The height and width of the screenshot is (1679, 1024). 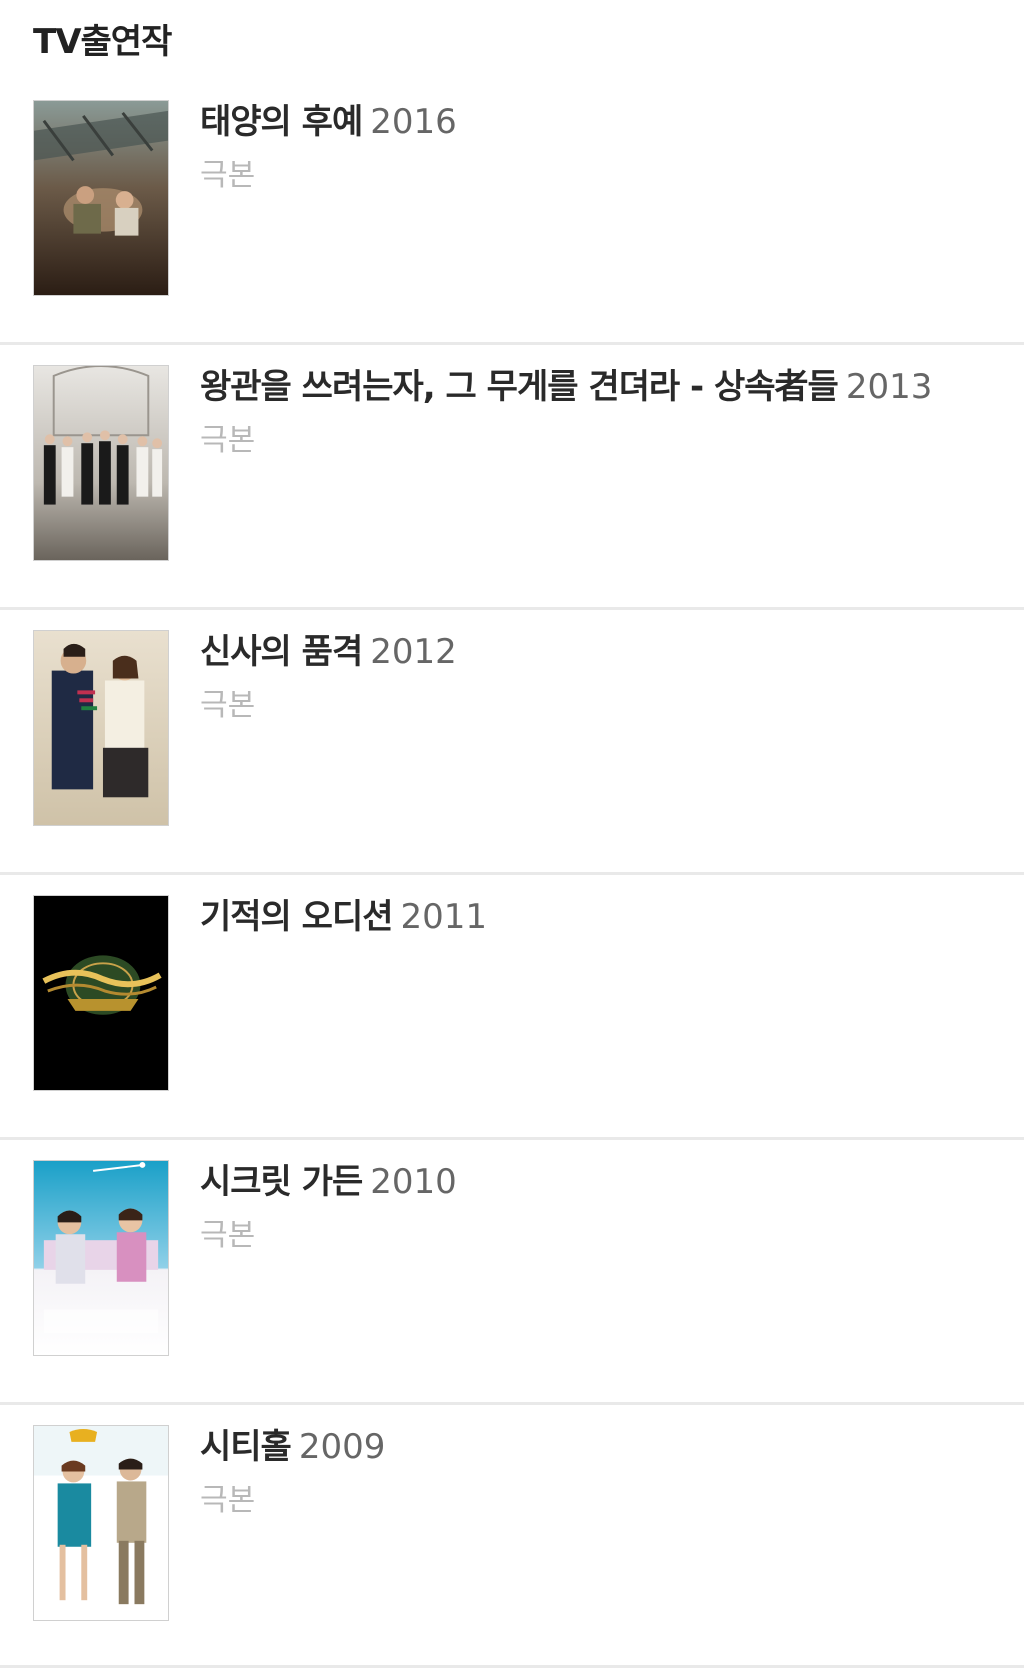 I want to click on item-info: 기적의 오디션 2011, so click(x=602, y=922).